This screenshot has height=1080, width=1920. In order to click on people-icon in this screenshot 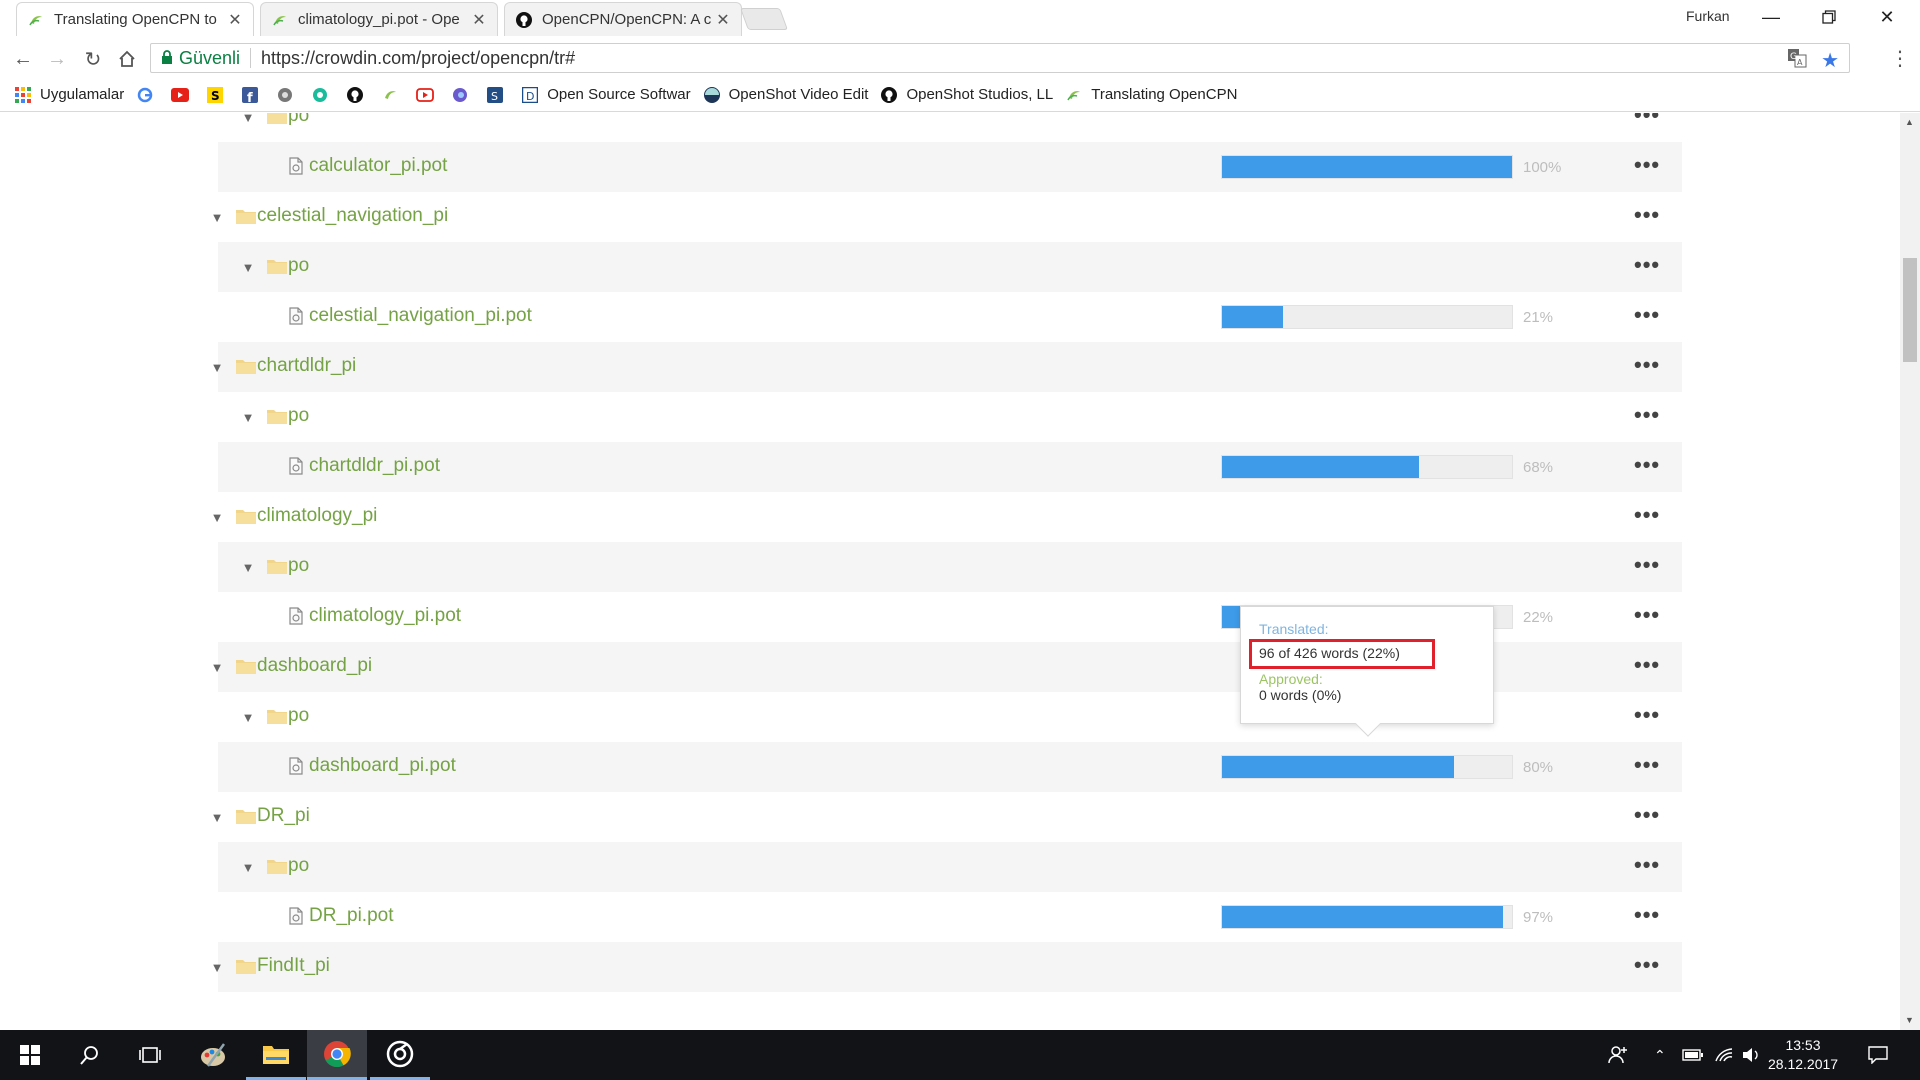, I will do `click(1618, 1055)`.